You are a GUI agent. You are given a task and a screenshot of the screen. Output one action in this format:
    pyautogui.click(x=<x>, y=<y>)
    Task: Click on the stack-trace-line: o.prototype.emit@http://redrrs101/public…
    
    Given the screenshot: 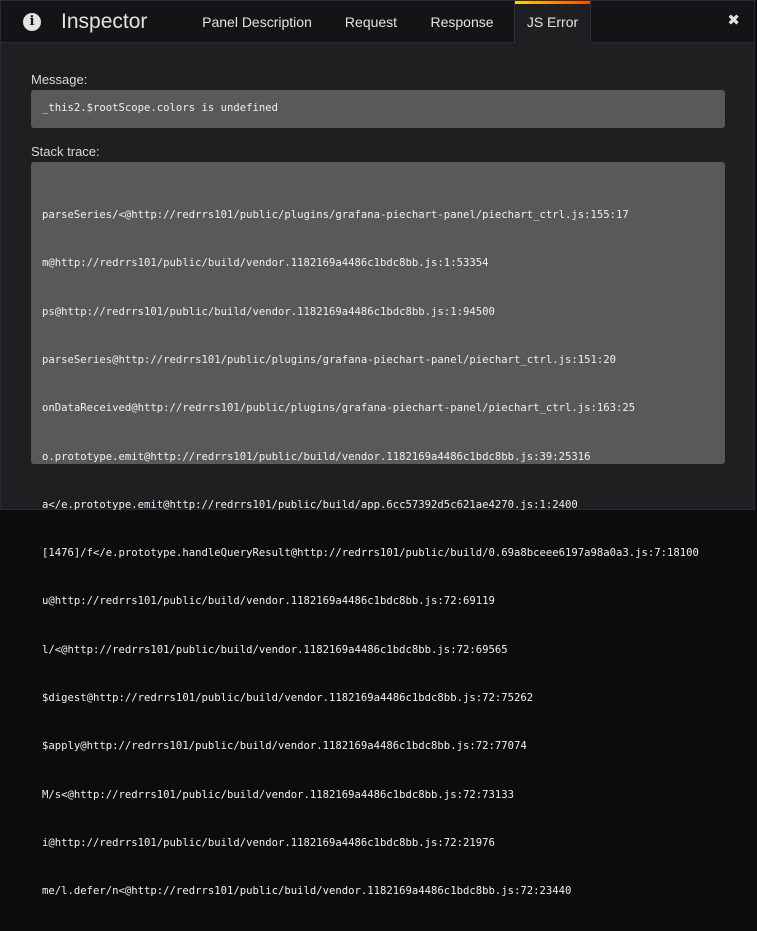 What is the action you would take?
    pyautogui.click(x=316, y=456)
    